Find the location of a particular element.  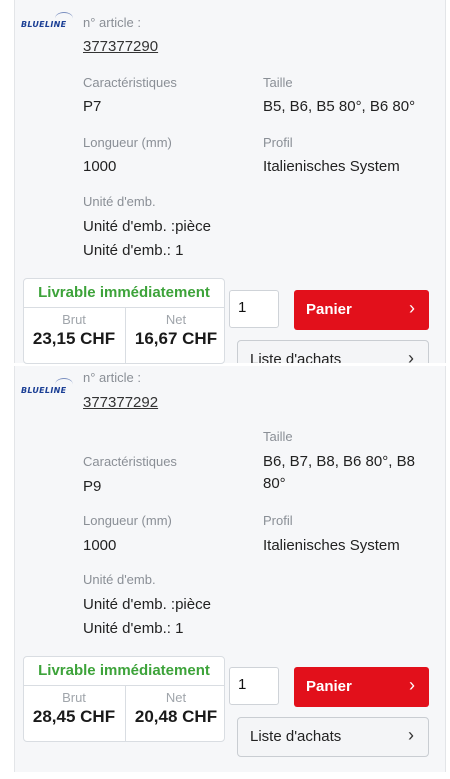

caracteristiques-value: P9 is located at coordinates (92, 486).